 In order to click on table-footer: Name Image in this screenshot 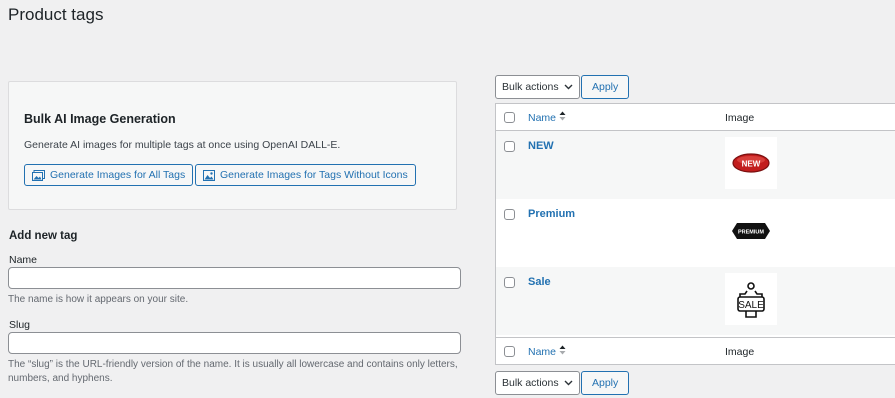, I will do `click(695, 350)`.